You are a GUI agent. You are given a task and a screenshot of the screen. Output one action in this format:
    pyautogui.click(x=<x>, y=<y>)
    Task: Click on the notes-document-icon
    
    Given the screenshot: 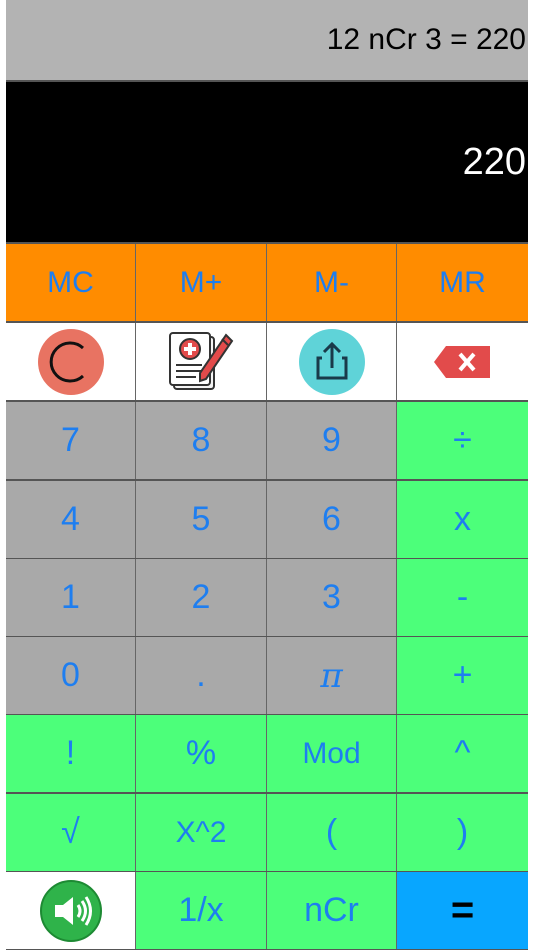 What is the action you would take?
    pyautogui.click(x=201, y=360)
    